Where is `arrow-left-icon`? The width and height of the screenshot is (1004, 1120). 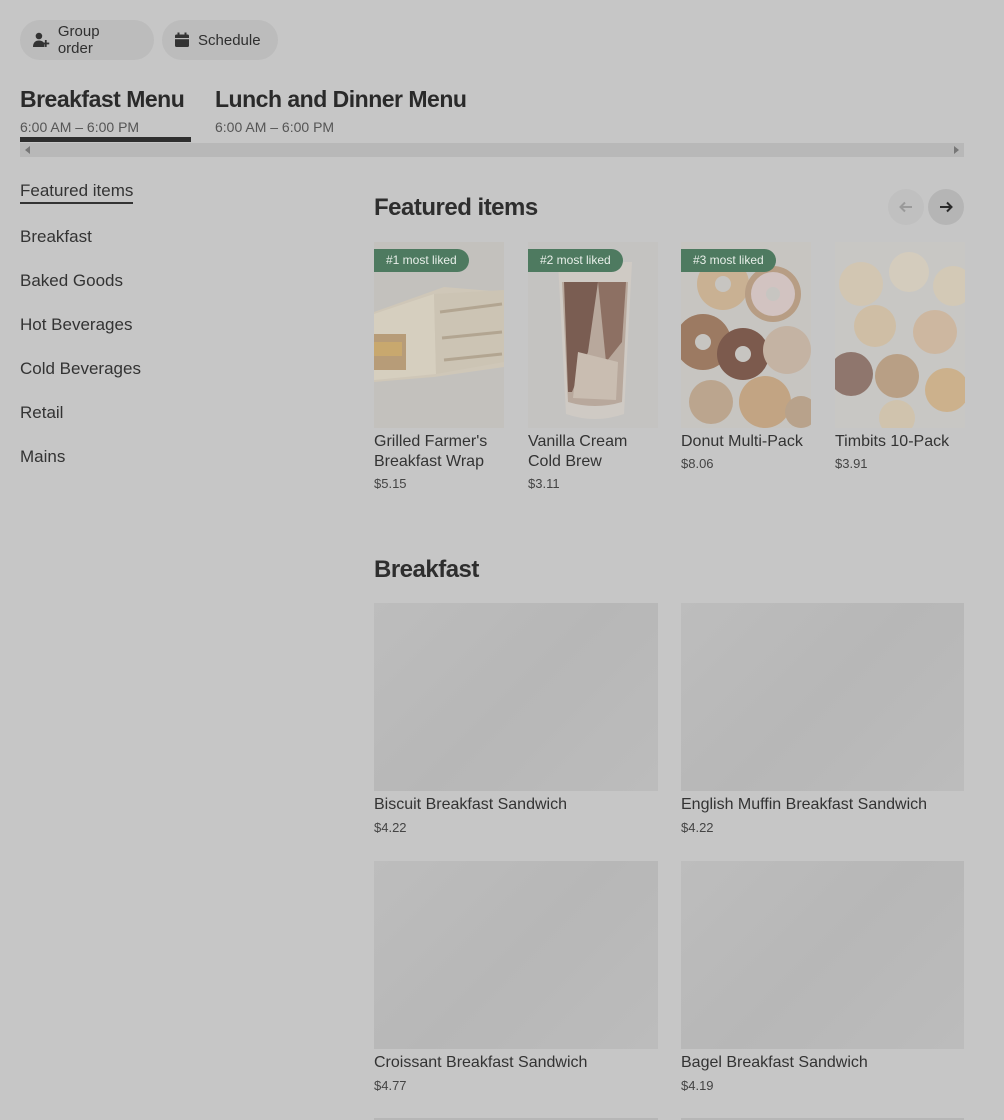
arrow-left-icon is located at coordinates (905, 207).